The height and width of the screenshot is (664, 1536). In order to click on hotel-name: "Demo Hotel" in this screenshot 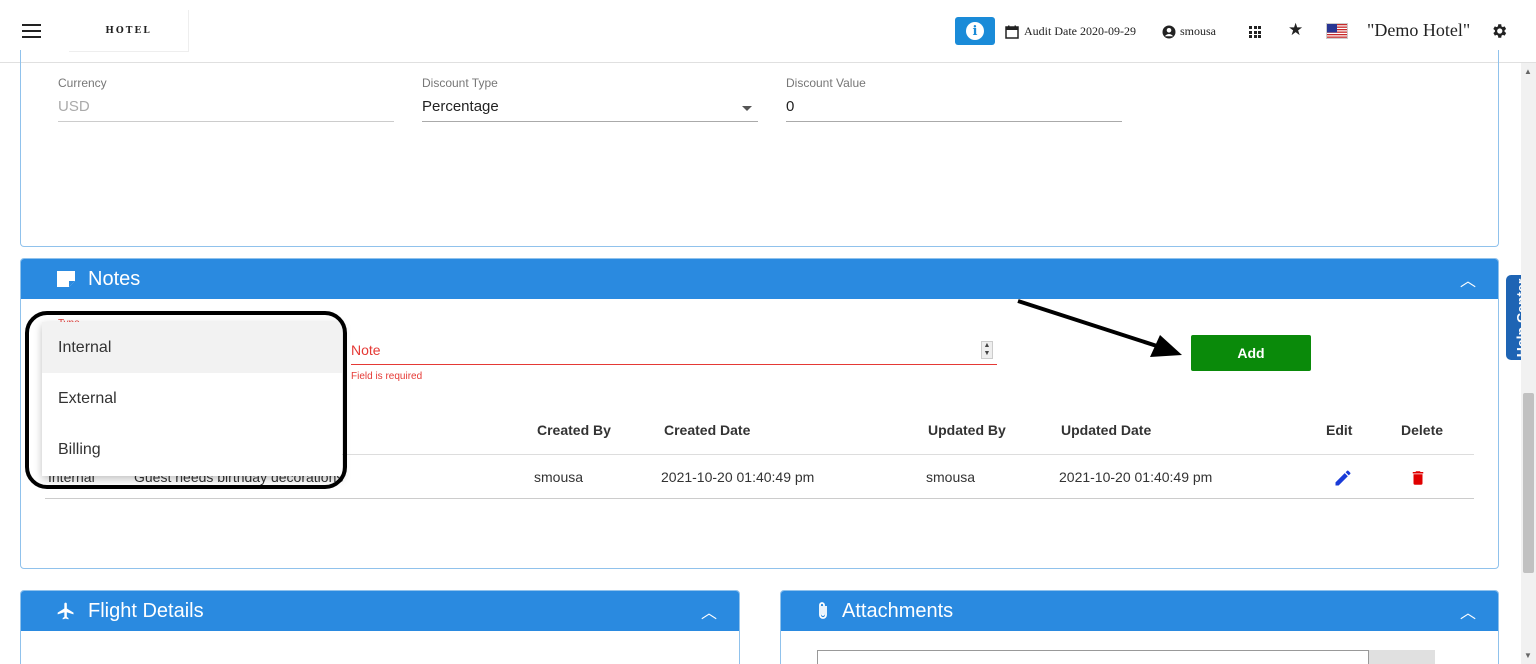, I will do `click(1418, 30)`.